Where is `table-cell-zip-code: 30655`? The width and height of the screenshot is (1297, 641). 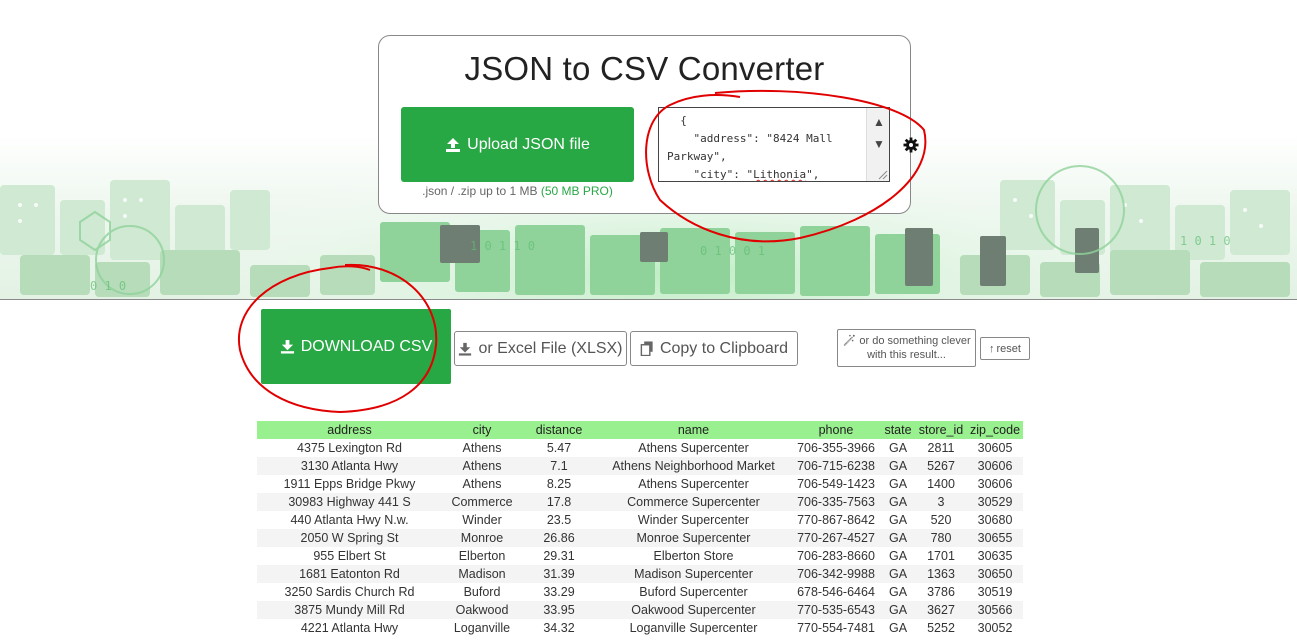
table-cell-zip-code: 30655 is located at coordinates (995, 538).